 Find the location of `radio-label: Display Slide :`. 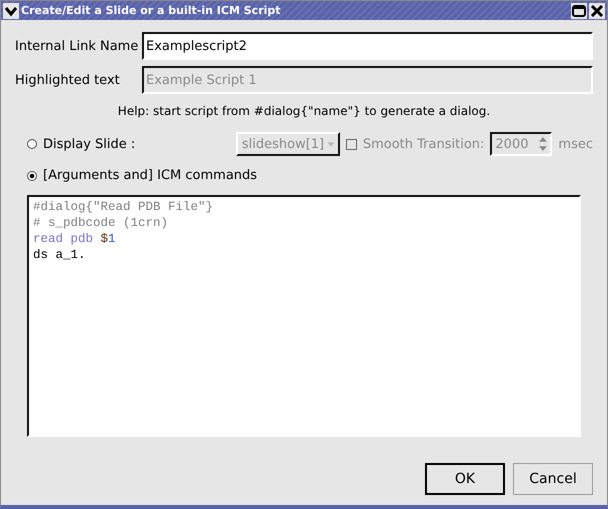

radio-label: Display Slide : is located at coordinates (89, 144).